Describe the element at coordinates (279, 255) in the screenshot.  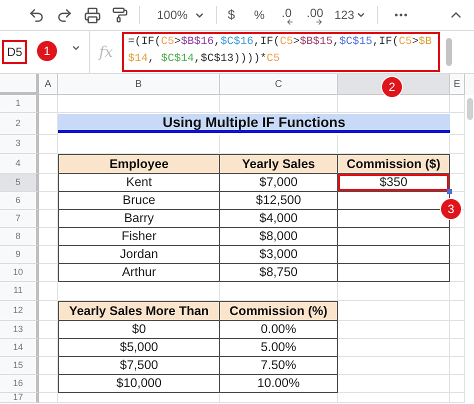
I see `table-cell: $3,000` at that location.